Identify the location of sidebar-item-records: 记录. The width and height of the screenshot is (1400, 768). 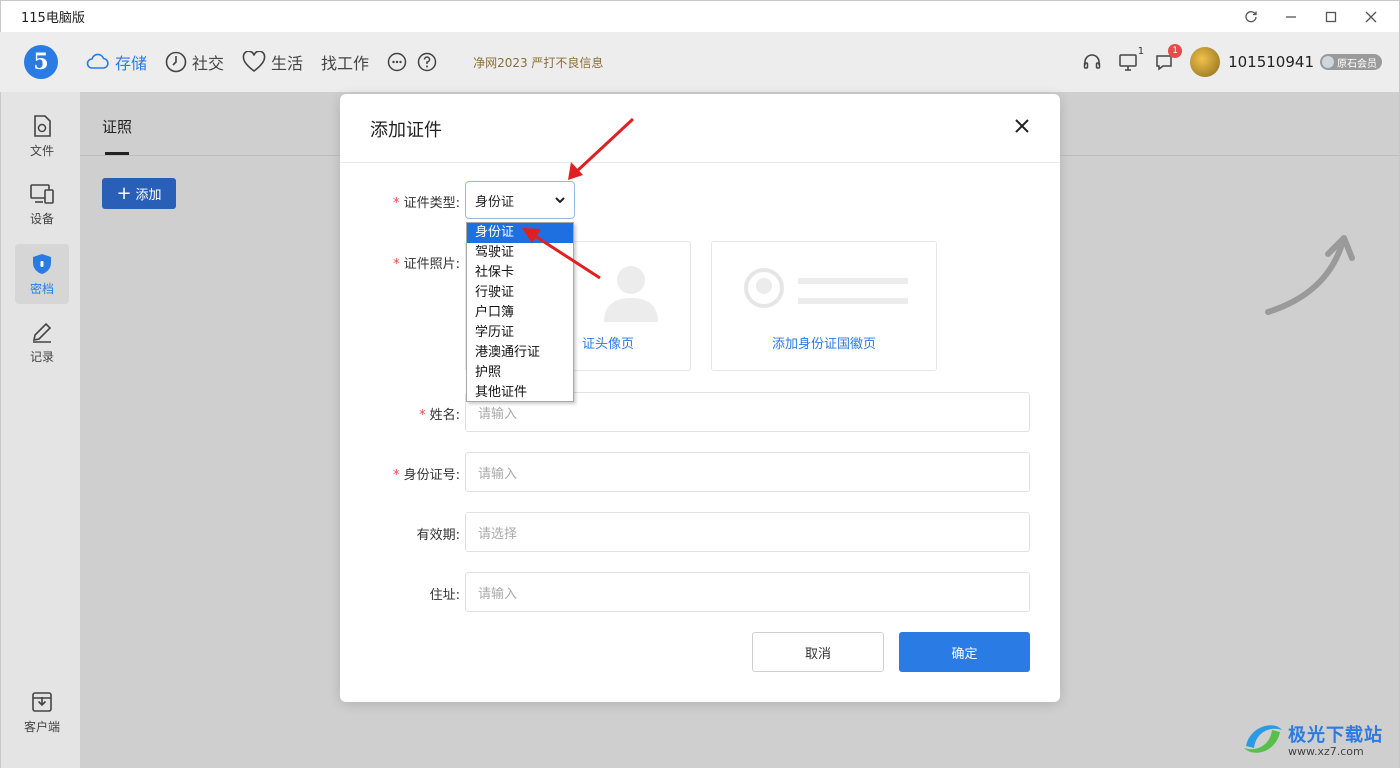
(42, 342).